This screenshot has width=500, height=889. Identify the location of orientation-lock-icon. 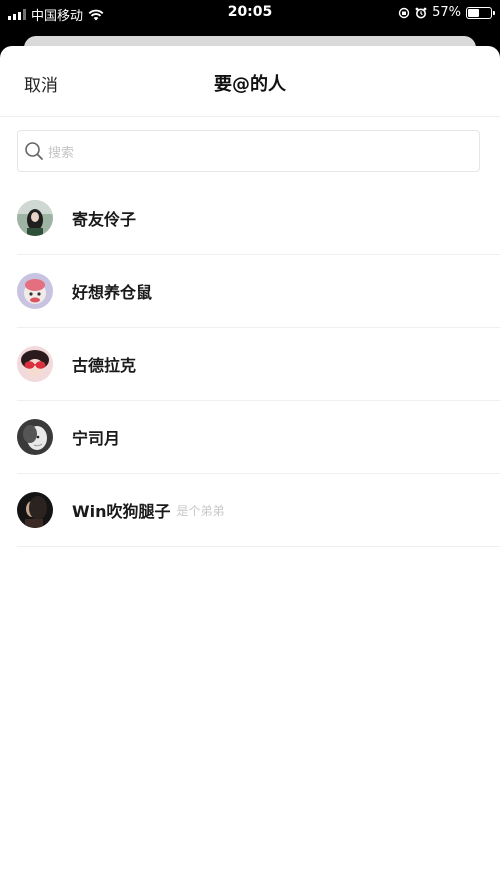
(404, 12).